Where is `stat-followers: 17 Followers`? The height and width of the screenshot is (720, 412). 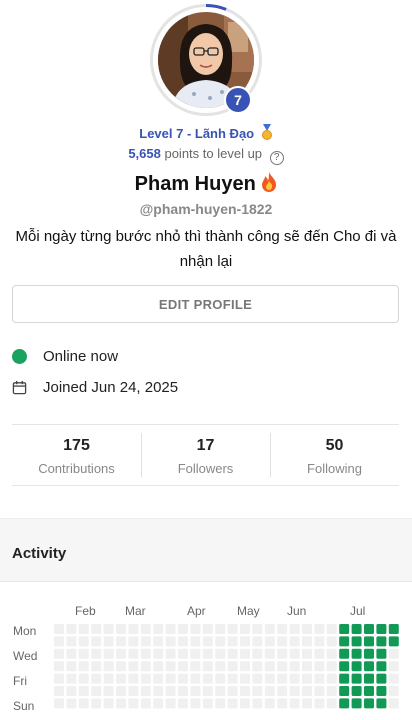
stat-followers: 17 Followers is located at coordinates (205, 455).